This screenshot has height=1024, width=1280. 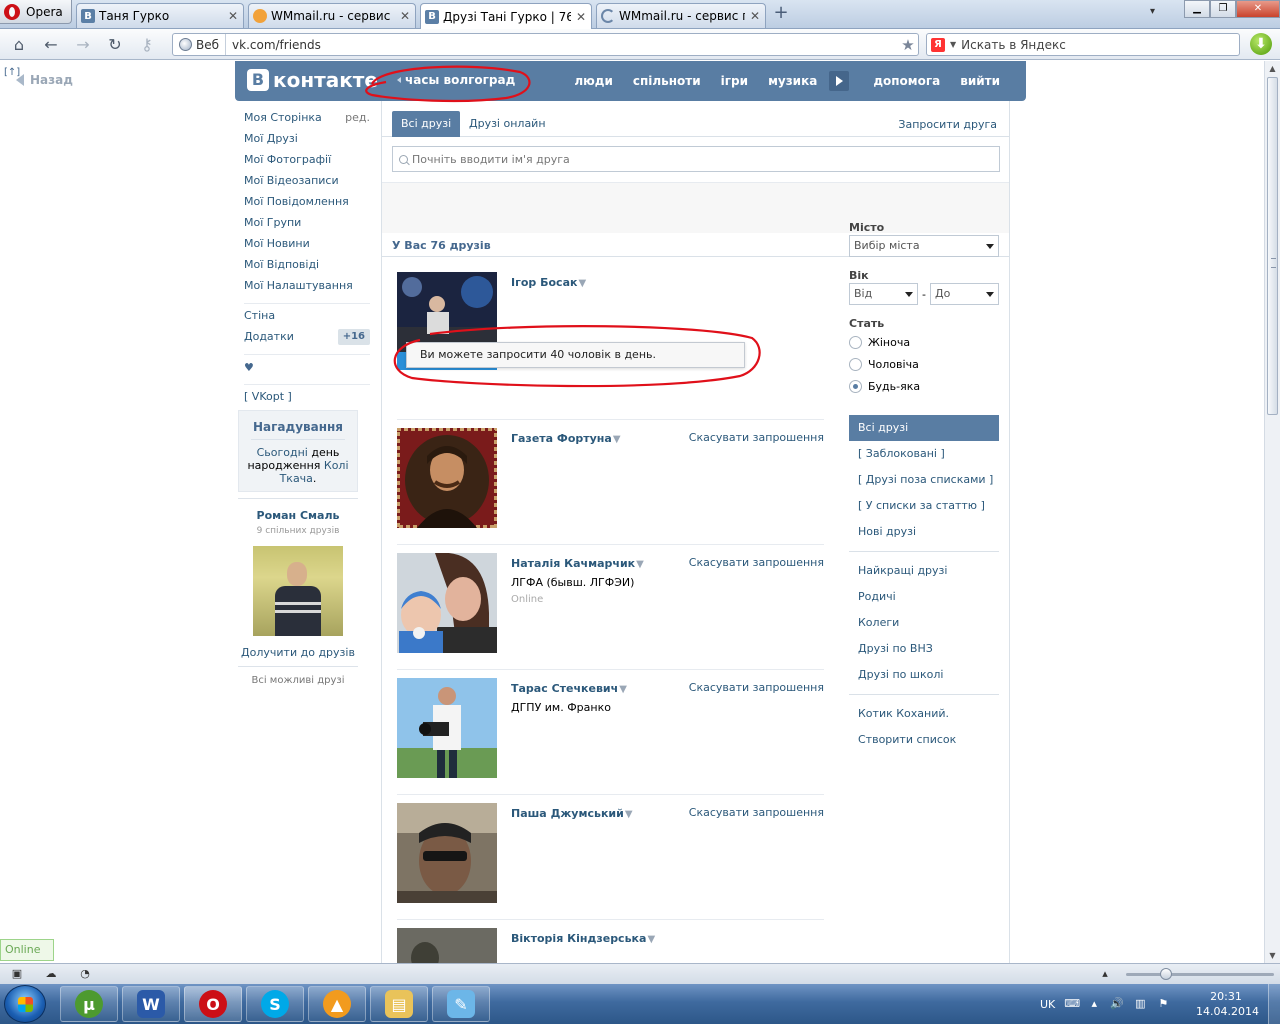 I want to click on browser-tab-2: WMmail.ru - сервис п... ✕, so click(x=332, y=15).